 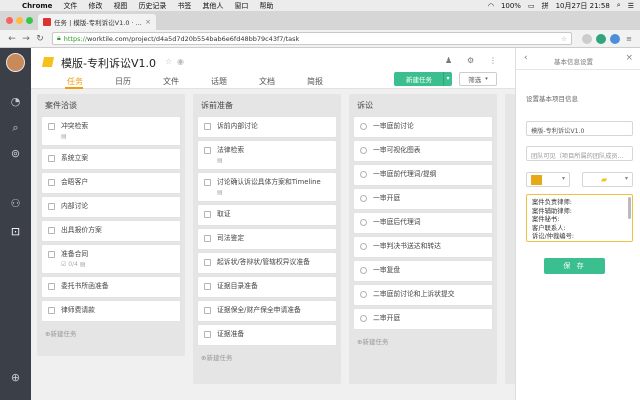 What do you see at coordinates (423, 319) in the screenshot?
I see `task-card: 二审开庭` at bounding box center [423, 319].